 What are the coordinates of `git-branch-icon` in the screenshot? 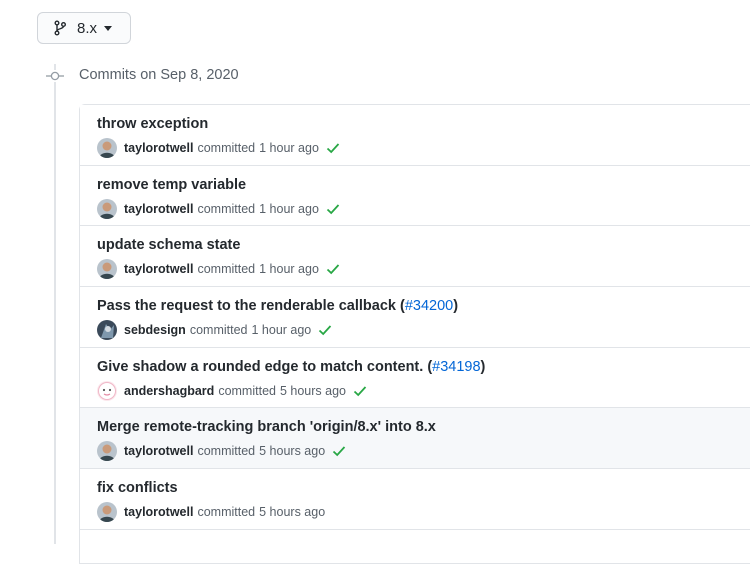 It's located at (61, 28).